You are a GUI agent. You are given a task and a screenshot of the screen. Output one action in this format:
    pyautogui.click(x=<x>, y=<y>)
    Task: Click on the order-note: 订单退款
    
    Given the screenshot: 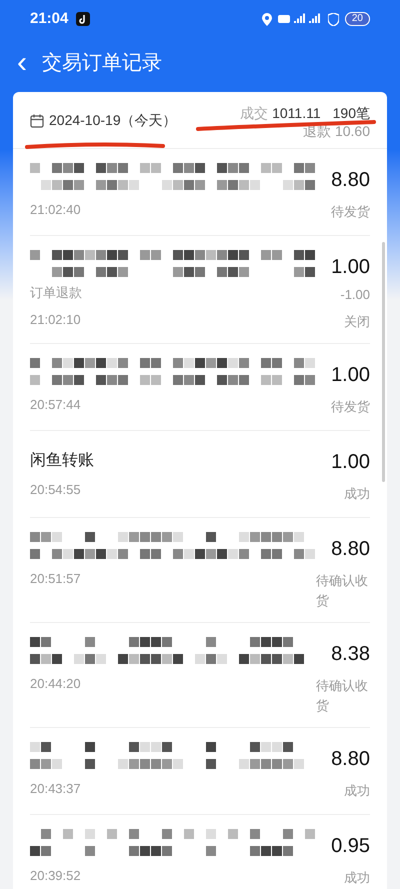 What is the action you would take?
    pyautogui.click(x=56, y=293)
    